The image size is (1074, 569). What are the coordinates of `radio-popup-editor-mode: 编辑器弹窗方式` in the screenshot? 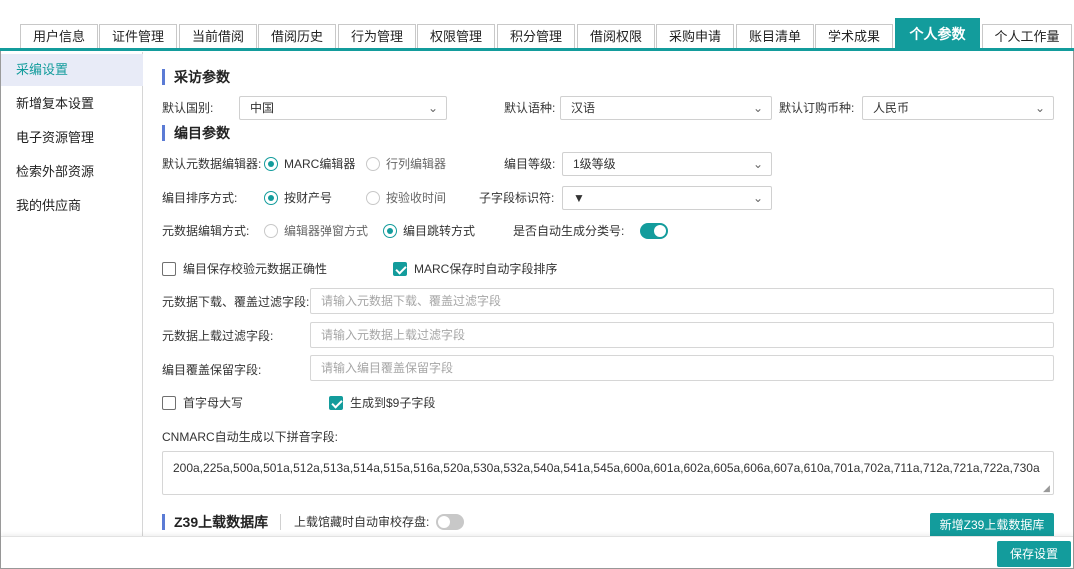 It's located at (319, 231).